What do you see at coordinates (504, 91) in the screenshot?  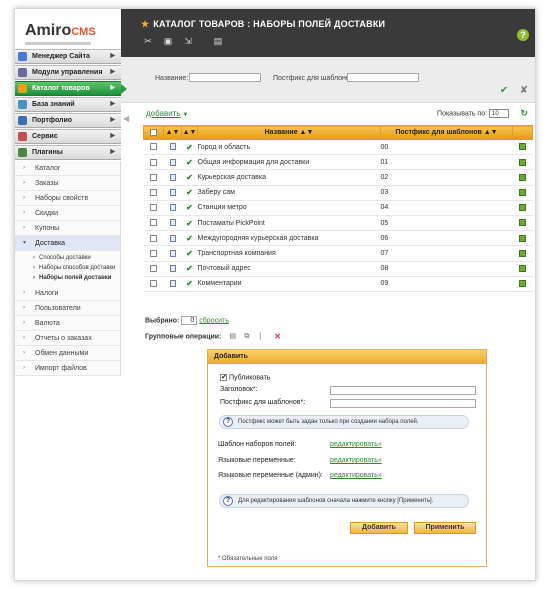 I see `apply-filter-icon: ✔` at bounding box center [504, 91].